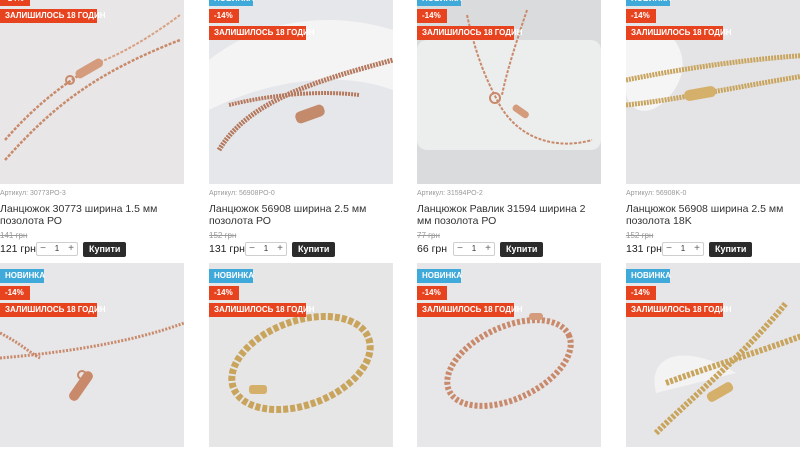 The height and width of the screenshot is (449, 800). I want to click on product-photo, so click(92, 92).